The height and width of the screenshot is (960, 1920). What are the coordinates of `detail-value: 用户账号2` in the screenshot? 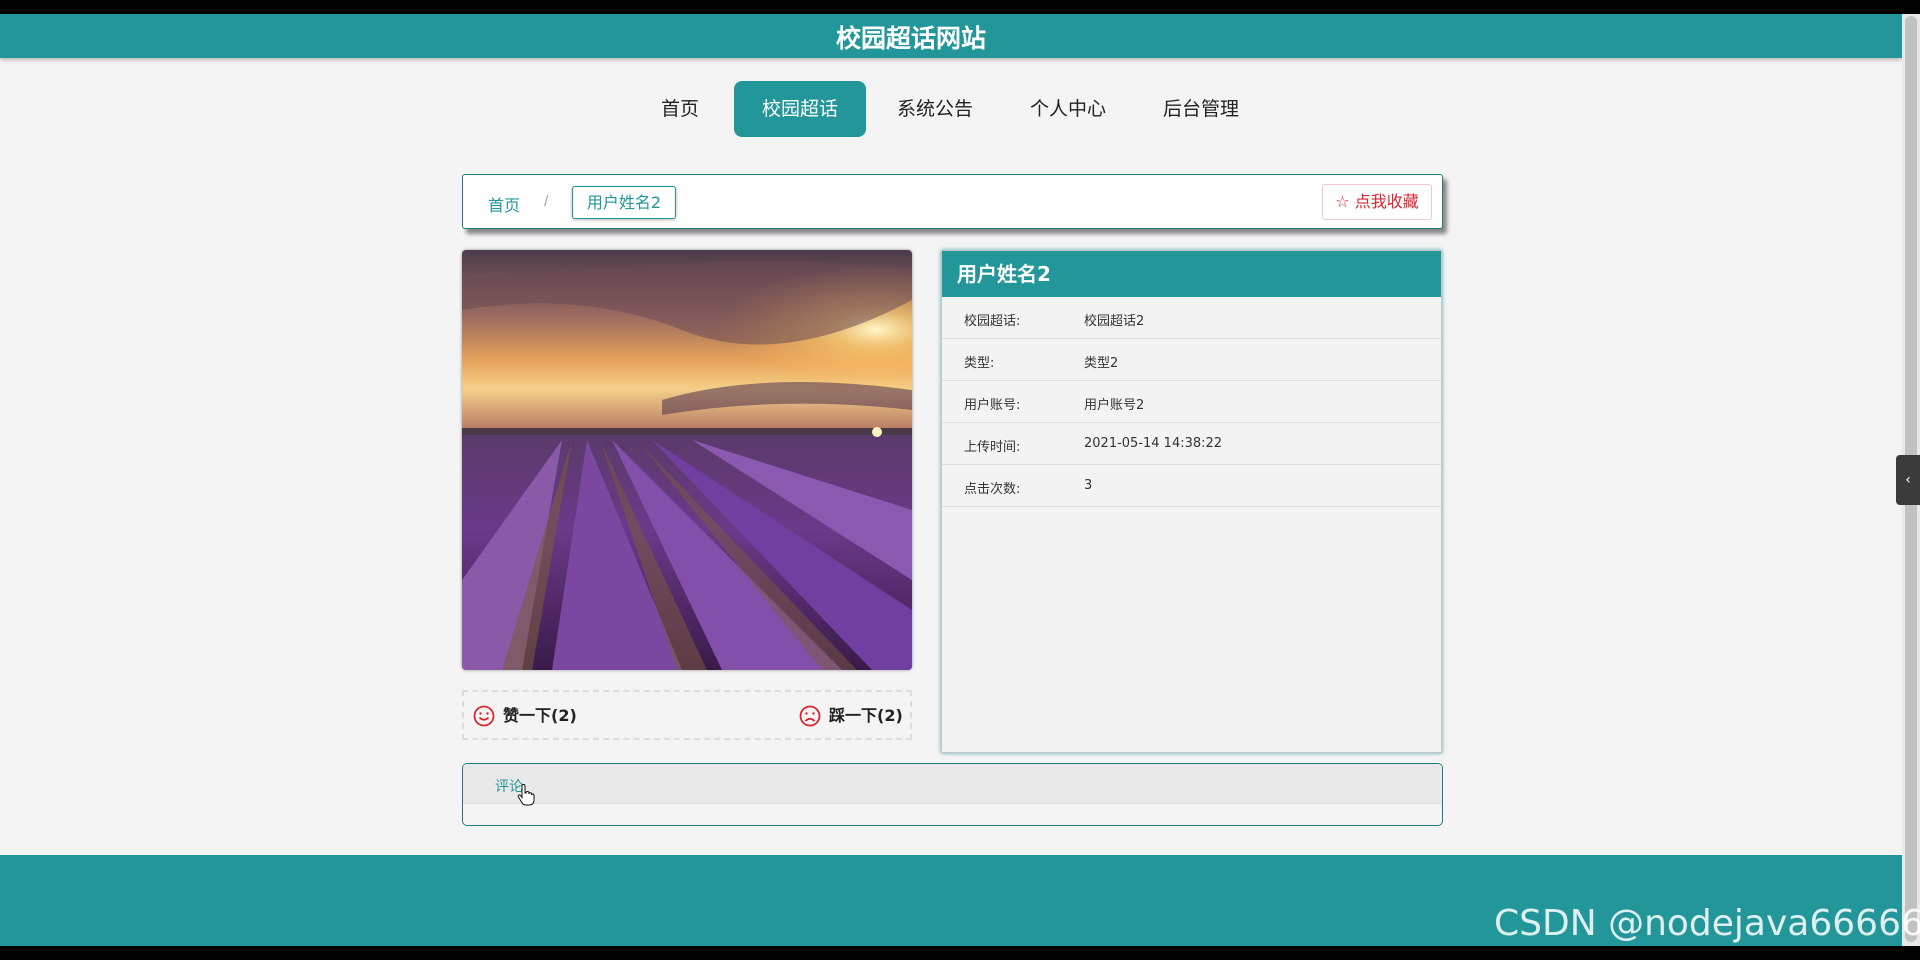 It's located at (1114, 405).